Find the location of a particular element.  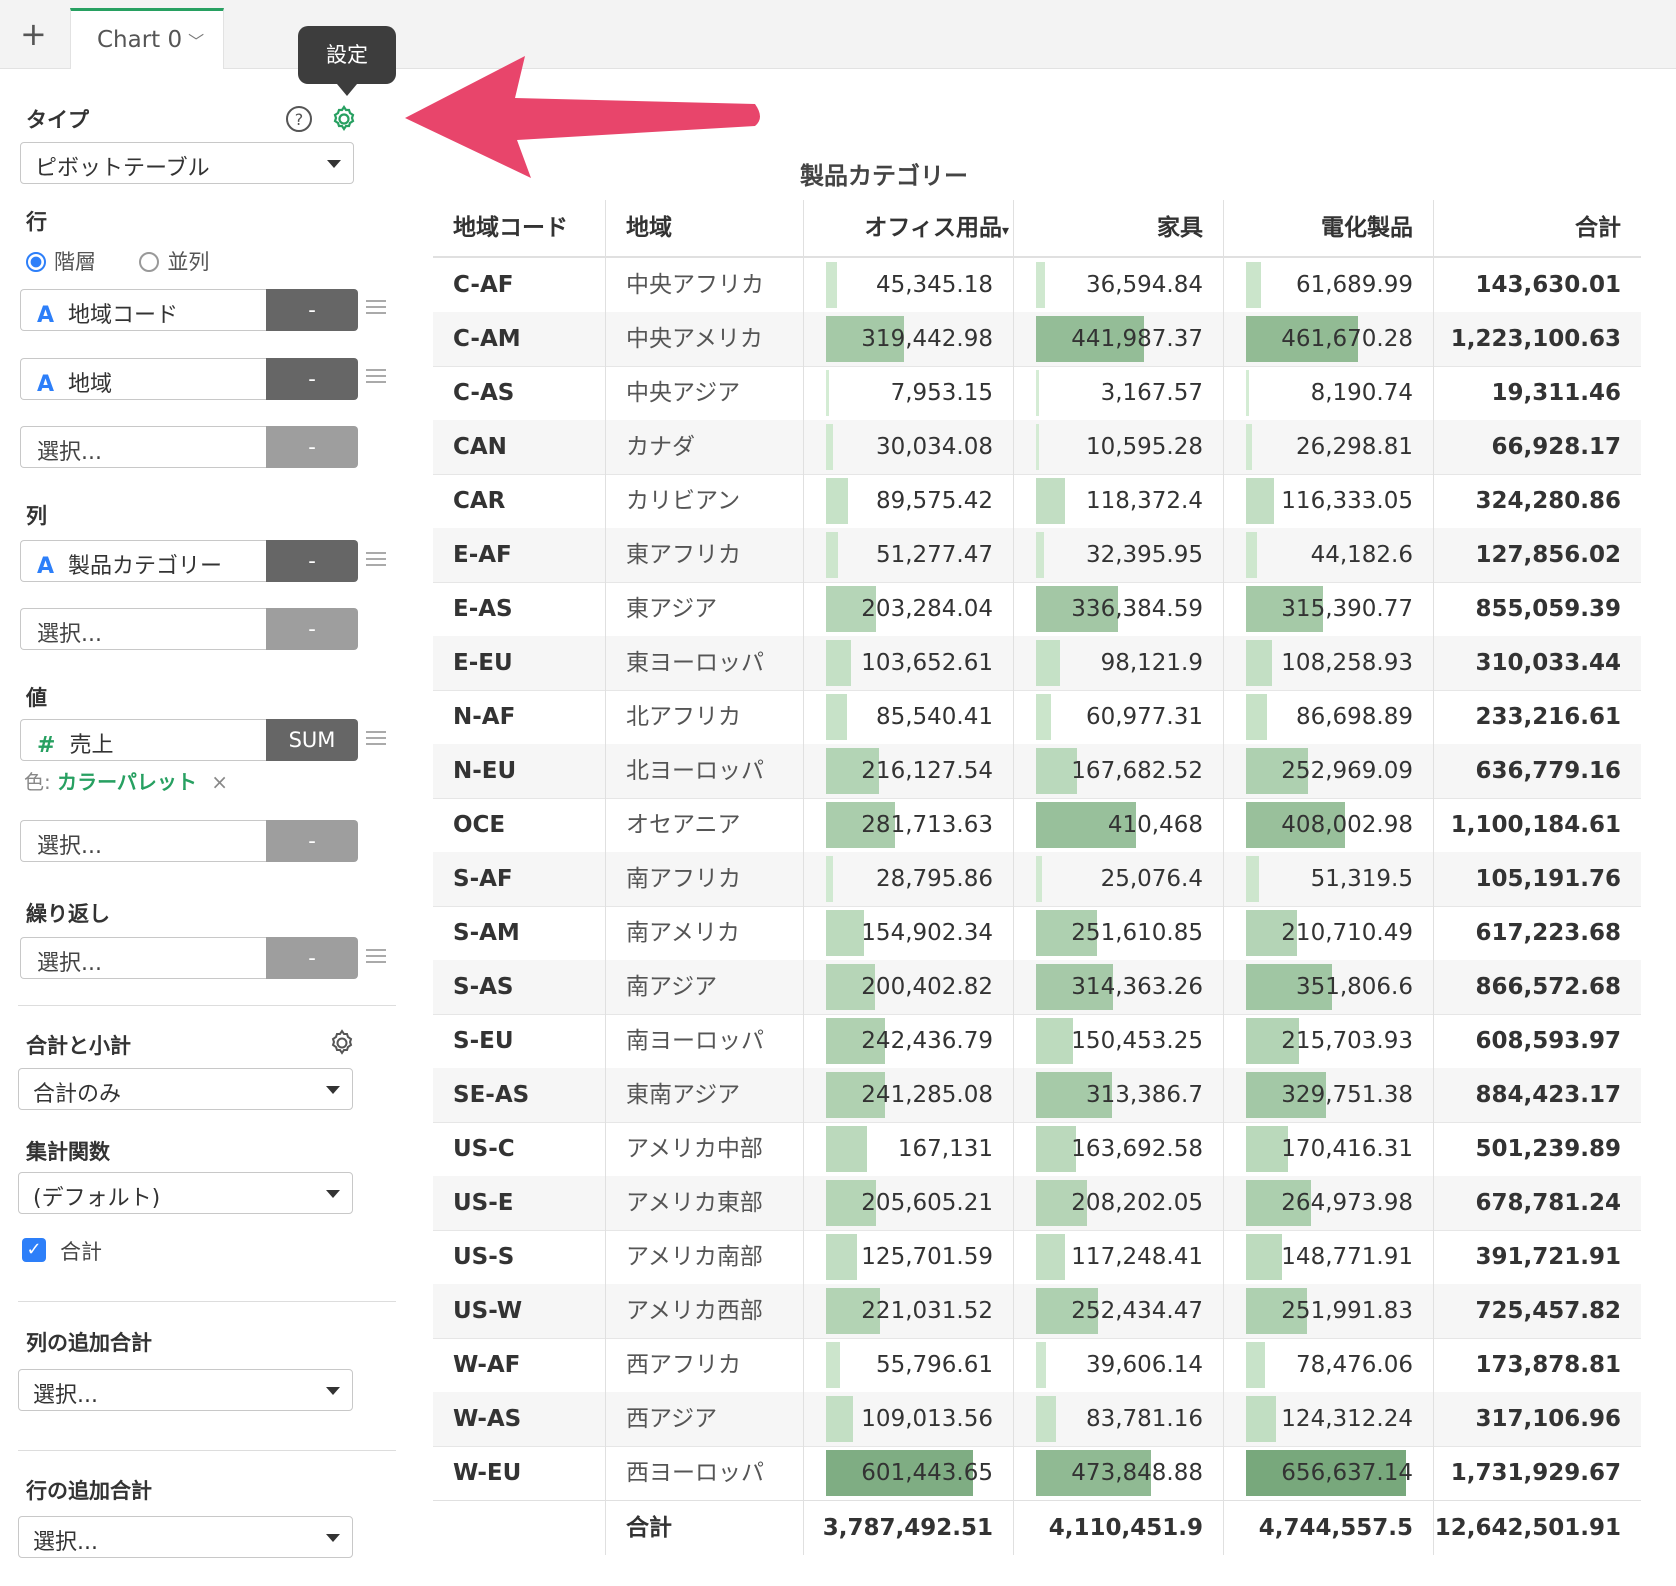

radio-hierarchy is located at coordinates (36, 262).